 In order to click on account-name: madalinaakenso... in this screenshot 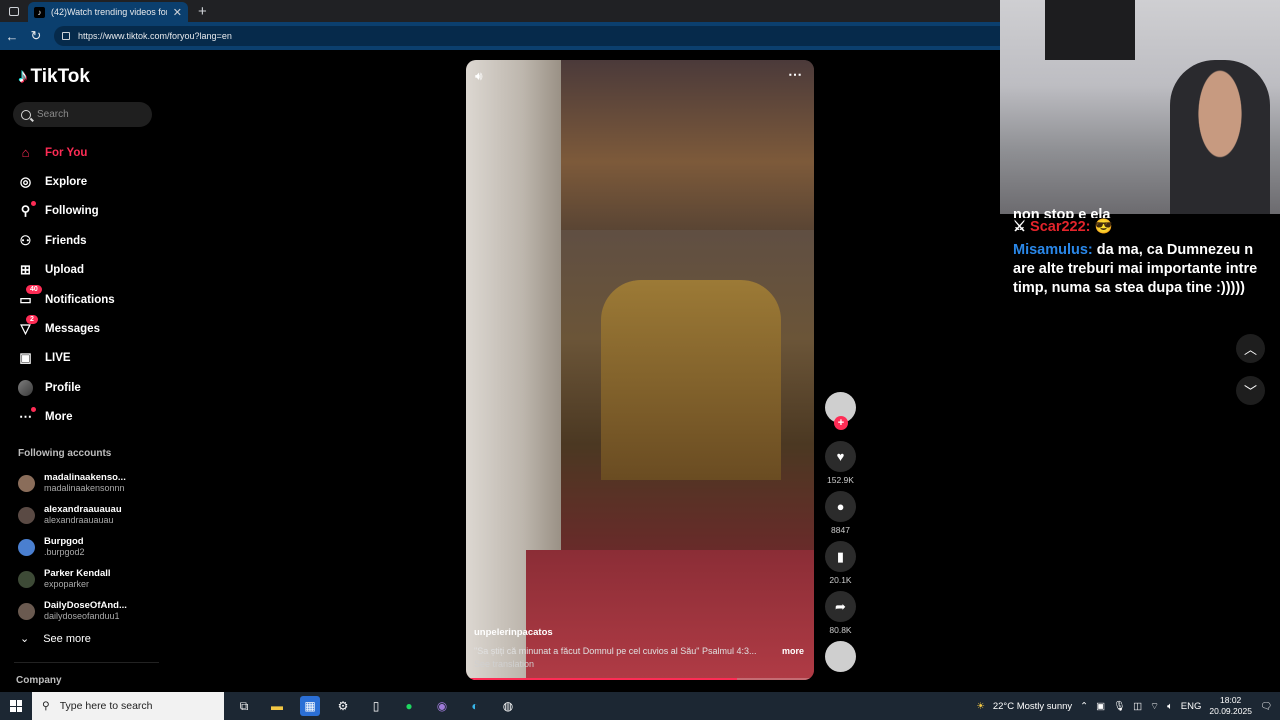, I will do `click(85, 477)`.